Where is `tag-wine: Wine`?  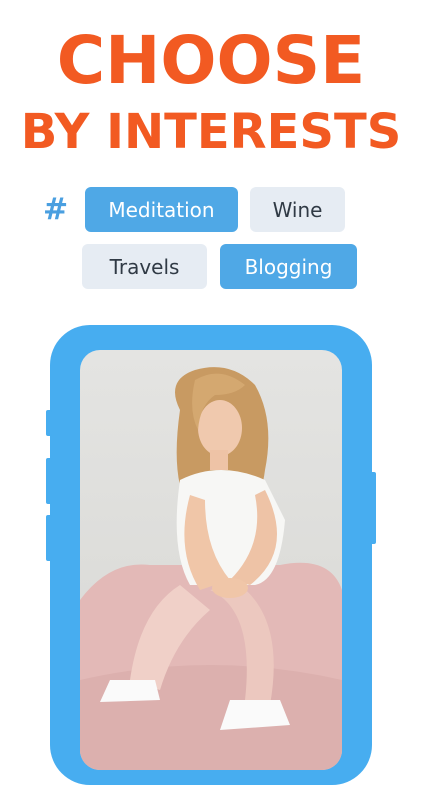 tag-wine: Wine is located at coordinates (297, 209).